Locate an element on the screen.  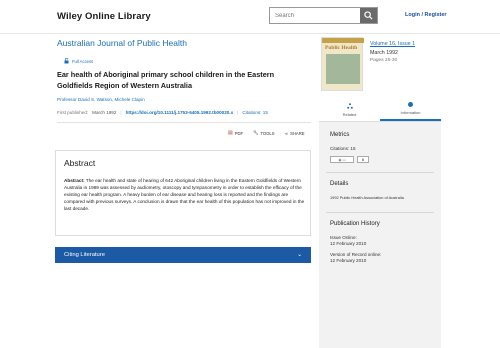
login-register-link: Login / Register is located at coordinates (426, 15).